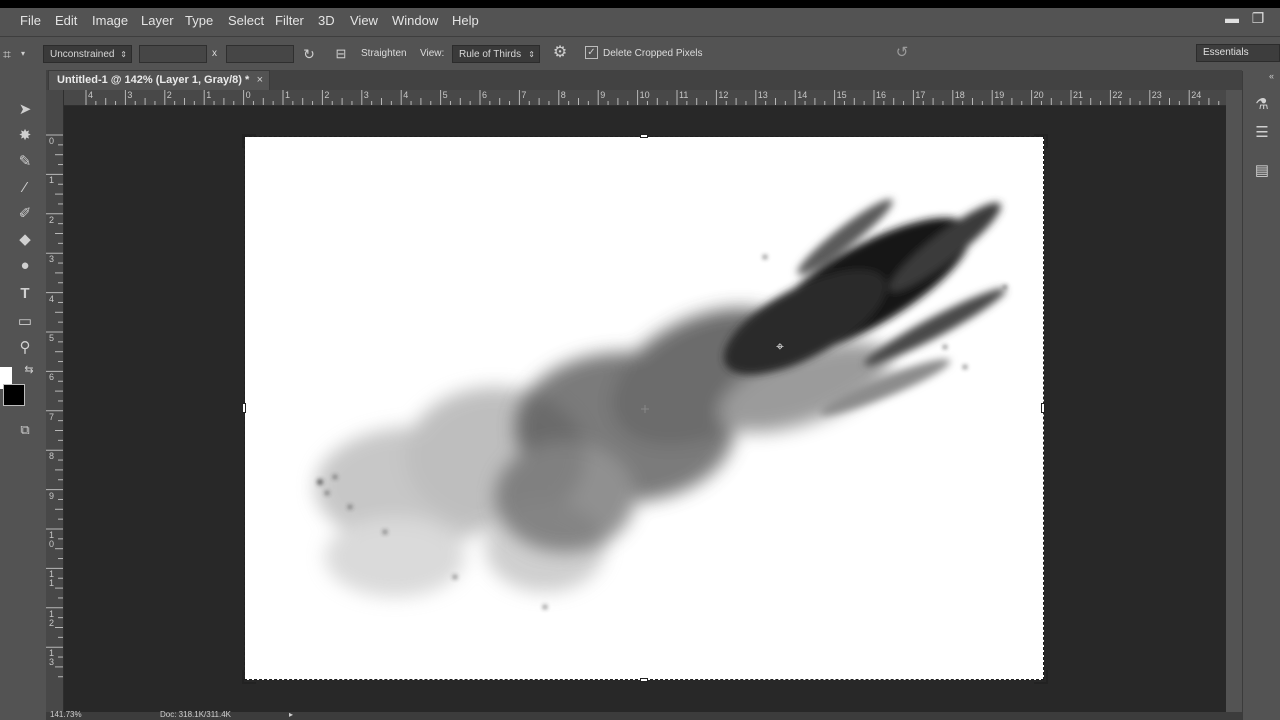 Image resolution: width=1280 pixels, height=720 pixels. I want to click on swap-dimensions-icon: ↻, so click(309, 54).